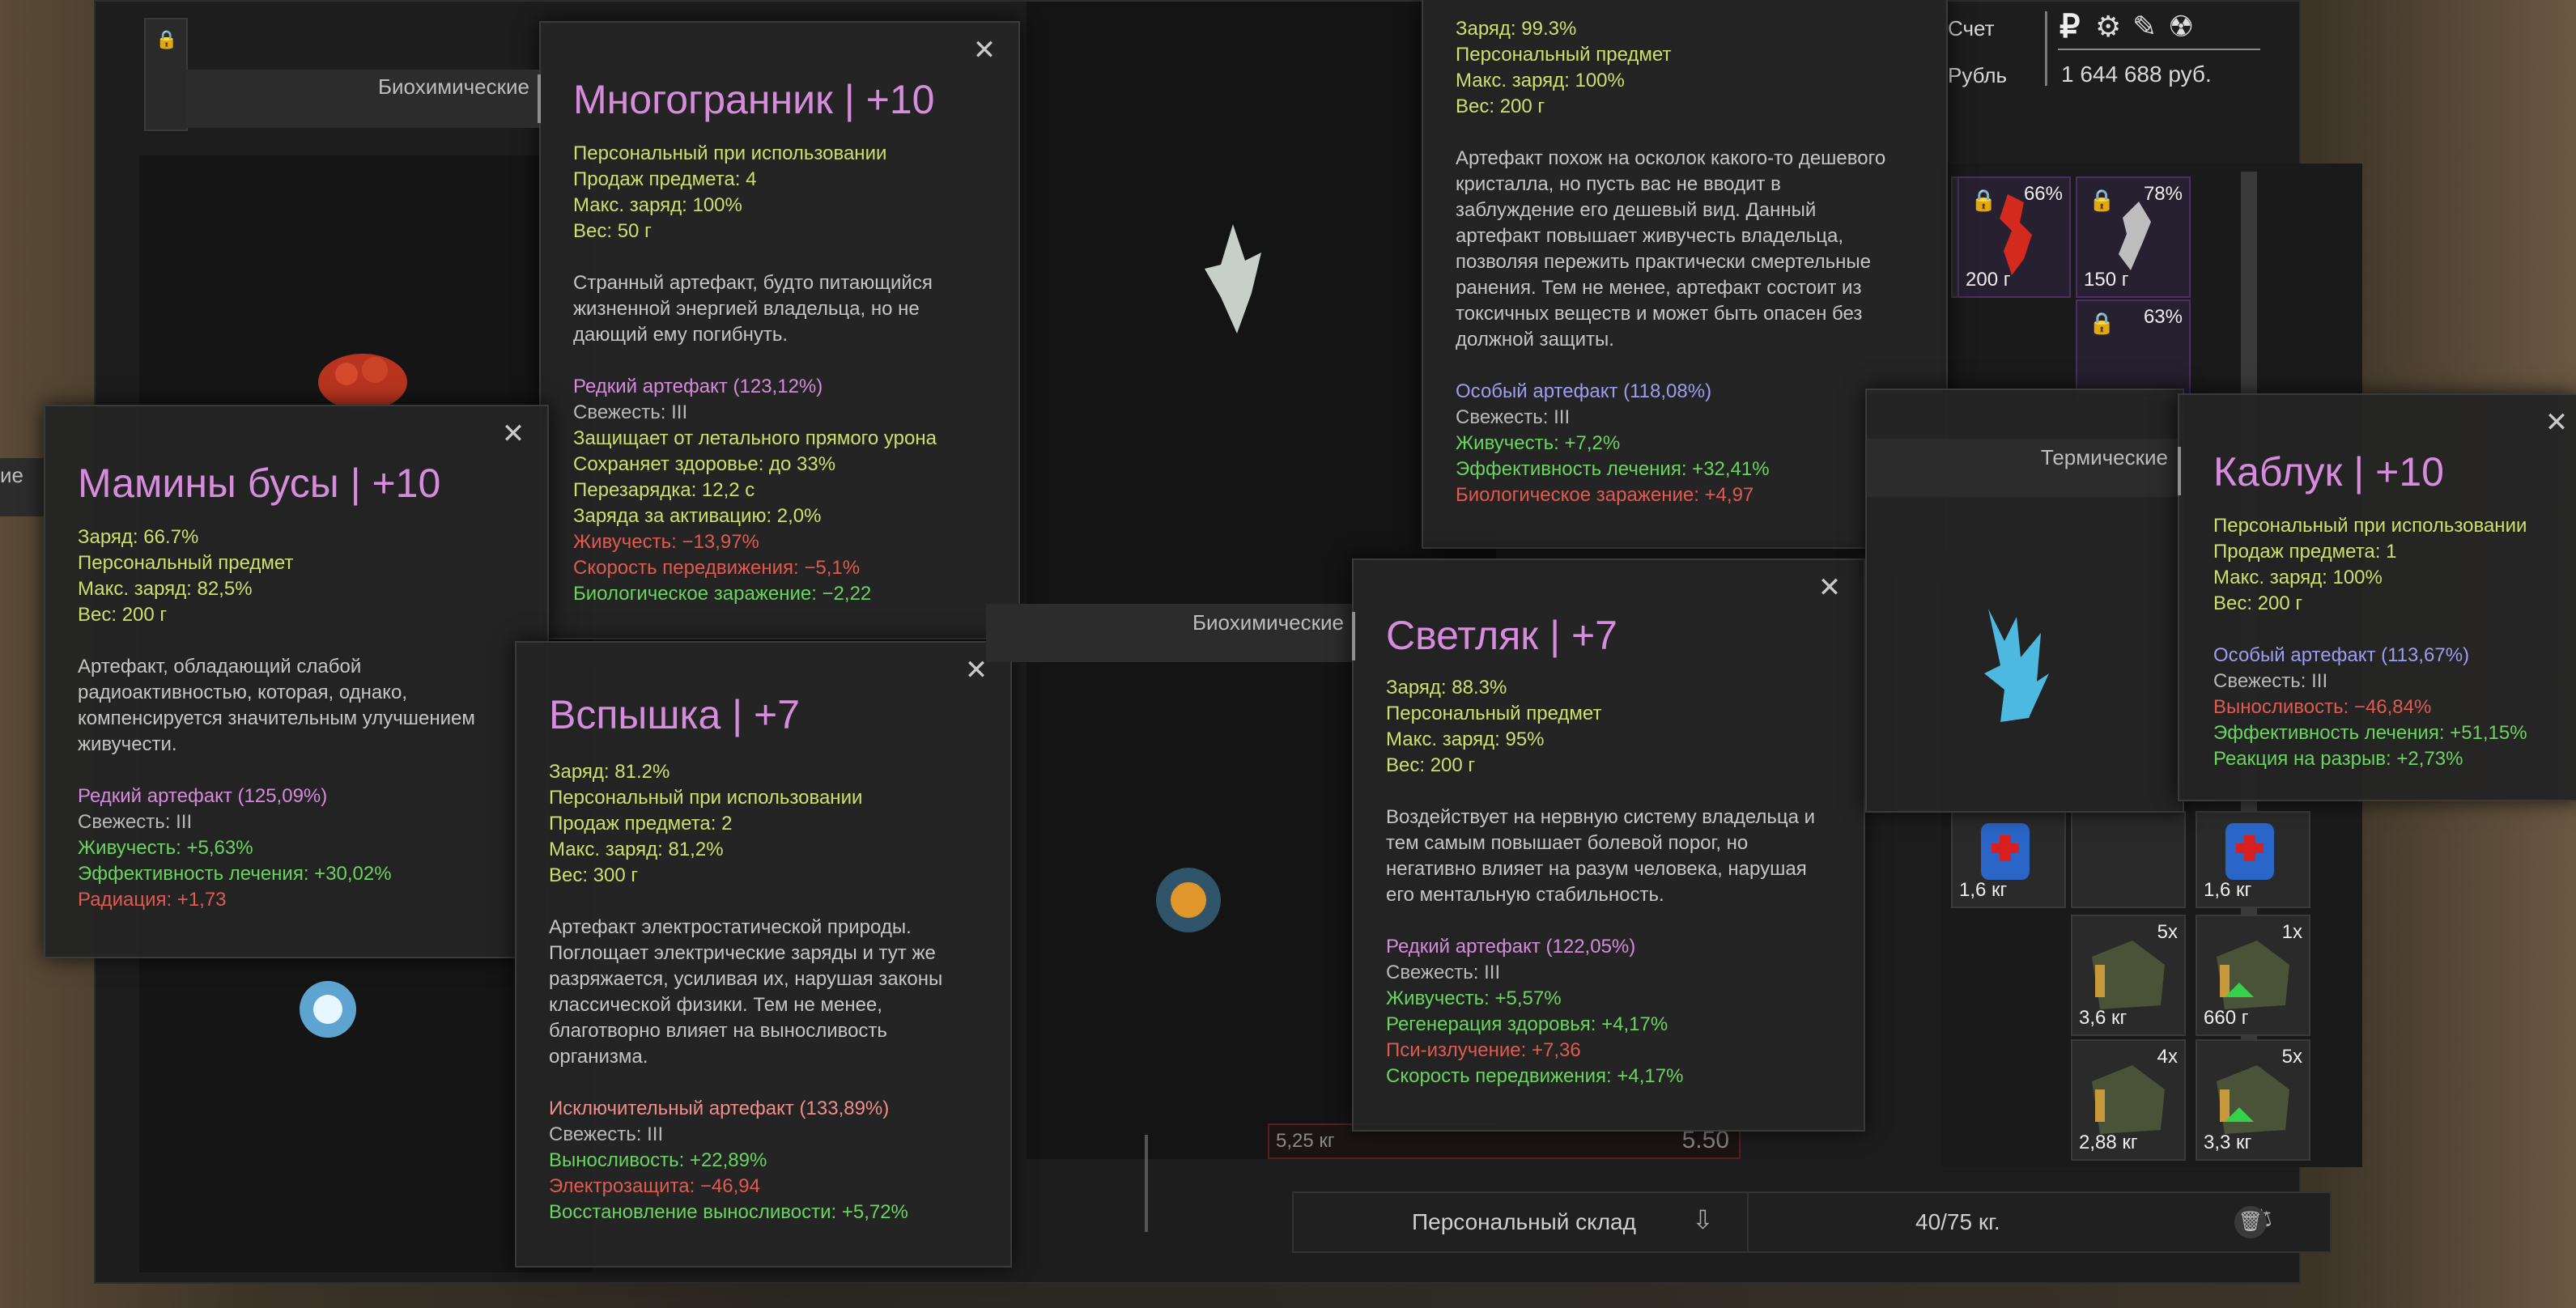  What do you see at coordinates (1613, 469) in the screenshot?
I see `effect-line: Эффективность лечения: +32,41%` at bounding box center [1613, 469].